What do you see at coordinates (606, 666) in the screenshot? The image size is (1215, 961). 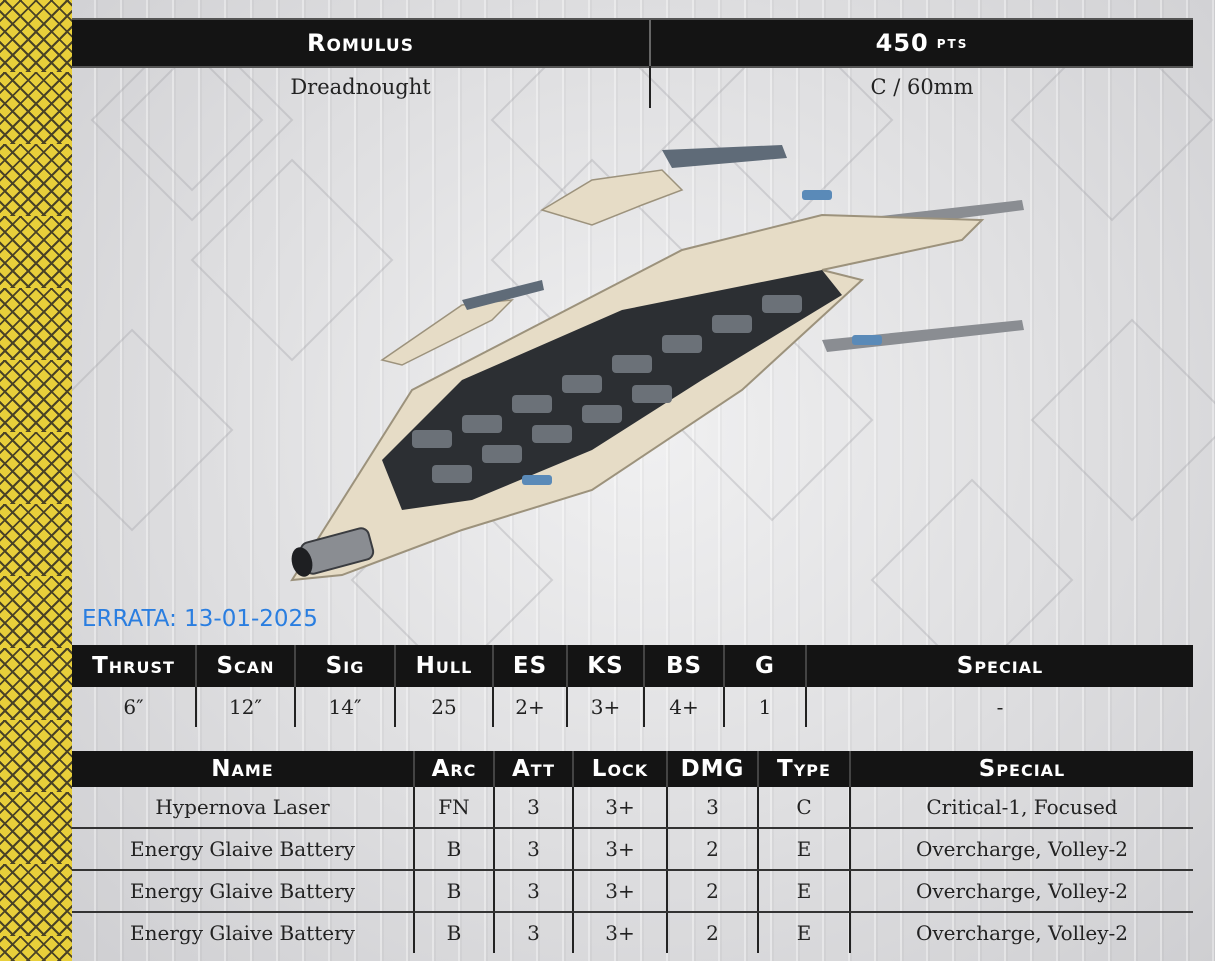 I see `stat-header-ks: KS` at bounding box center [606, 666].